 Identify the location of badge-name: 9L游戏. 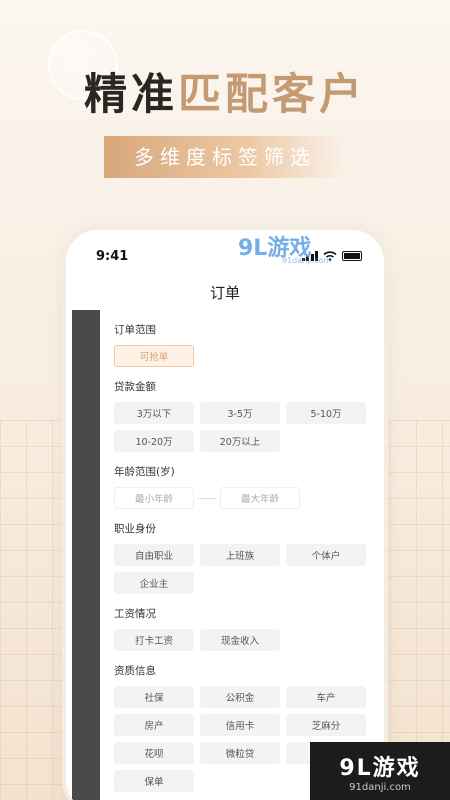
(380, 768).